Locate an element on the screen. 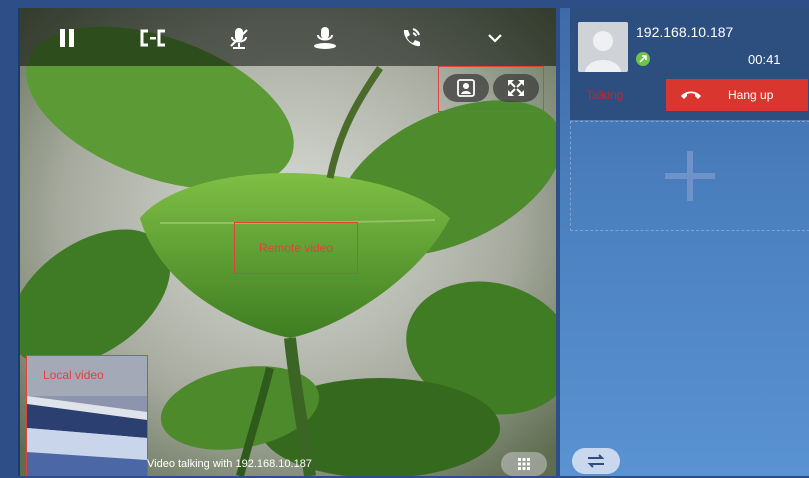 The height and width of the screenshot is (478, 809). expand-icon is located at coordinates (516, 88).